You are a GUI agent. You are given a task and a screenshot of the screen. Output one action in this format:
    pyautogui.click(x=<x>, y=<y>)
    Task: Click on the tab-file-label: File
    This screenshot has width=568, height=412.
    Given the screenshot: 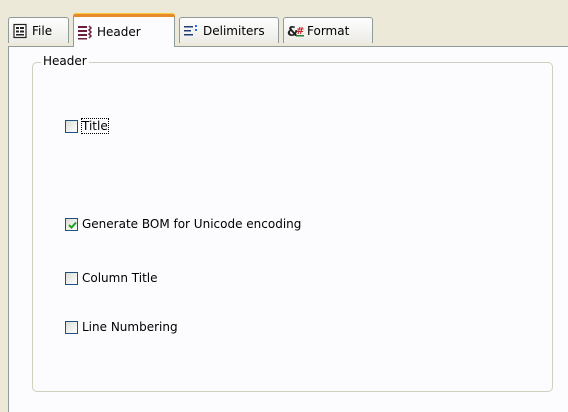 What is the action you would take?
    pyautogui.click(x=42, y=30)
    